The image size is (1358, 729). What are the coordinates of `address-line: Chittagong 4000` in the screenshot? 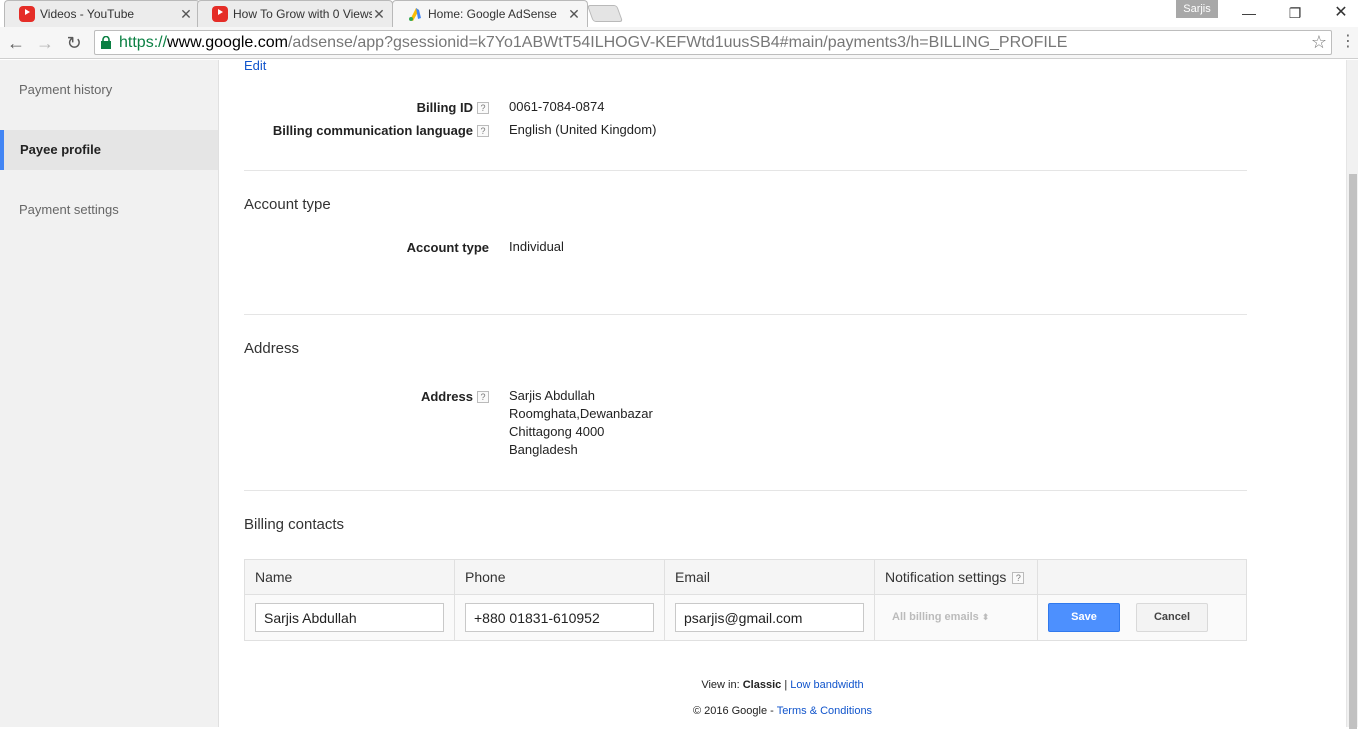 It's located at (557, 431).